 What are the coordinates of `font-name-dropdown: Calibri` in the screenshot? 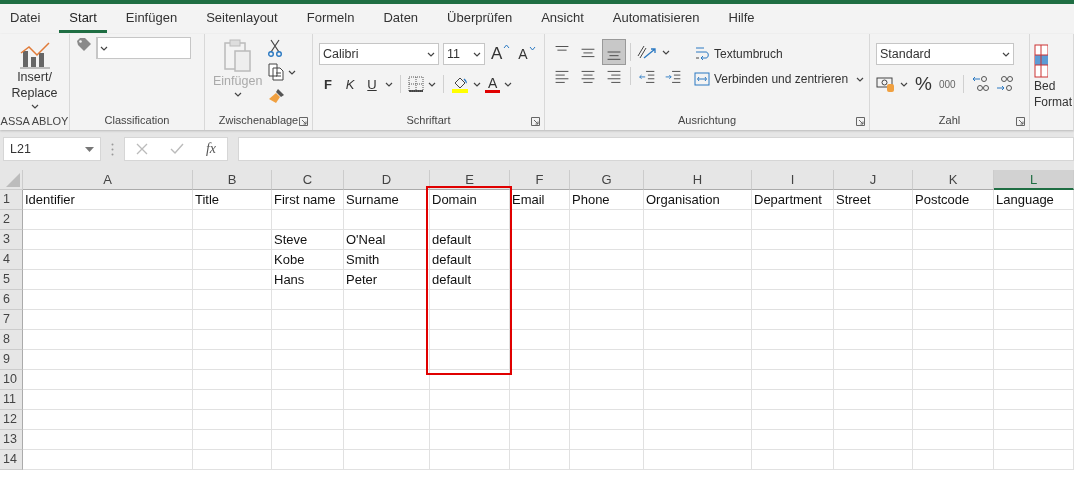 It's located at (379, 54).